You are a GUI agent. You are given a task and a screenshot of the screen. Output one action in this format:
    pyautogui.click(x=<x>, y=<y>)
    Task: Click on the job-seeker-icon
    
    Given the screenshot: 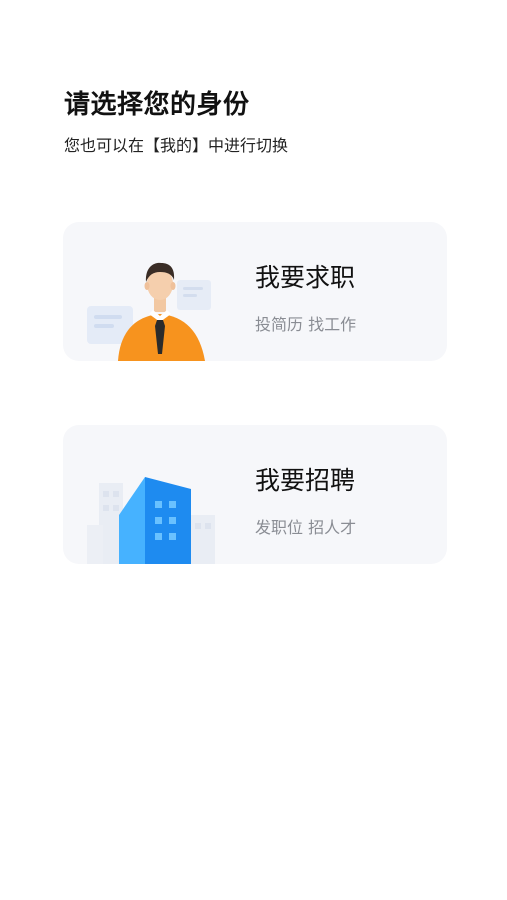 What is the action you would take?
    pyautogui.click(x=149, y=311)
    